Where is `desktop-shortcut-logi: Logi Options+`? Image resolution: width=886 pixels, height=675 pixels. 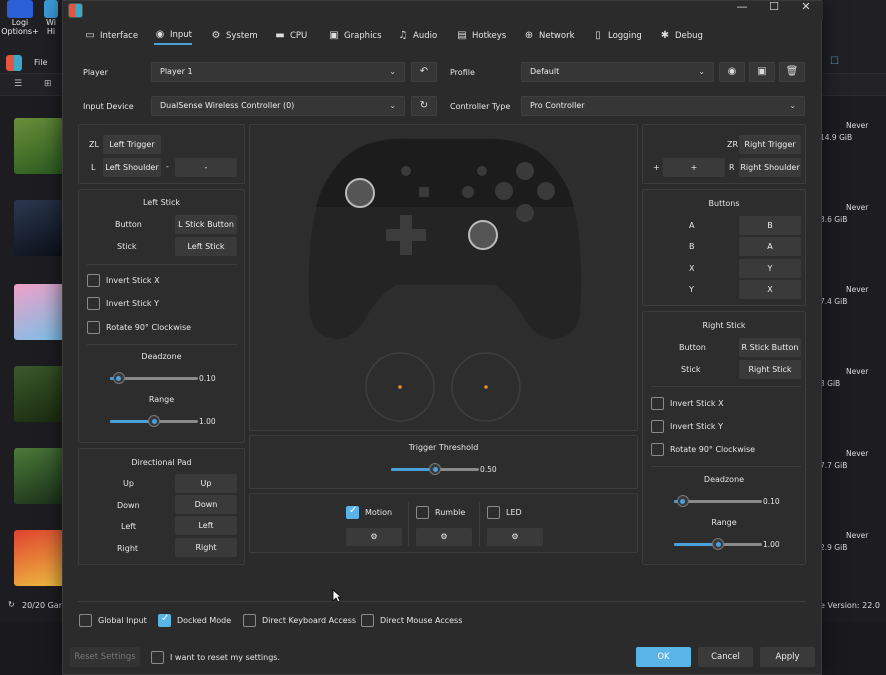 desktop-shortcut-logi: Logi Options+ is located at coordinates (20, 18).